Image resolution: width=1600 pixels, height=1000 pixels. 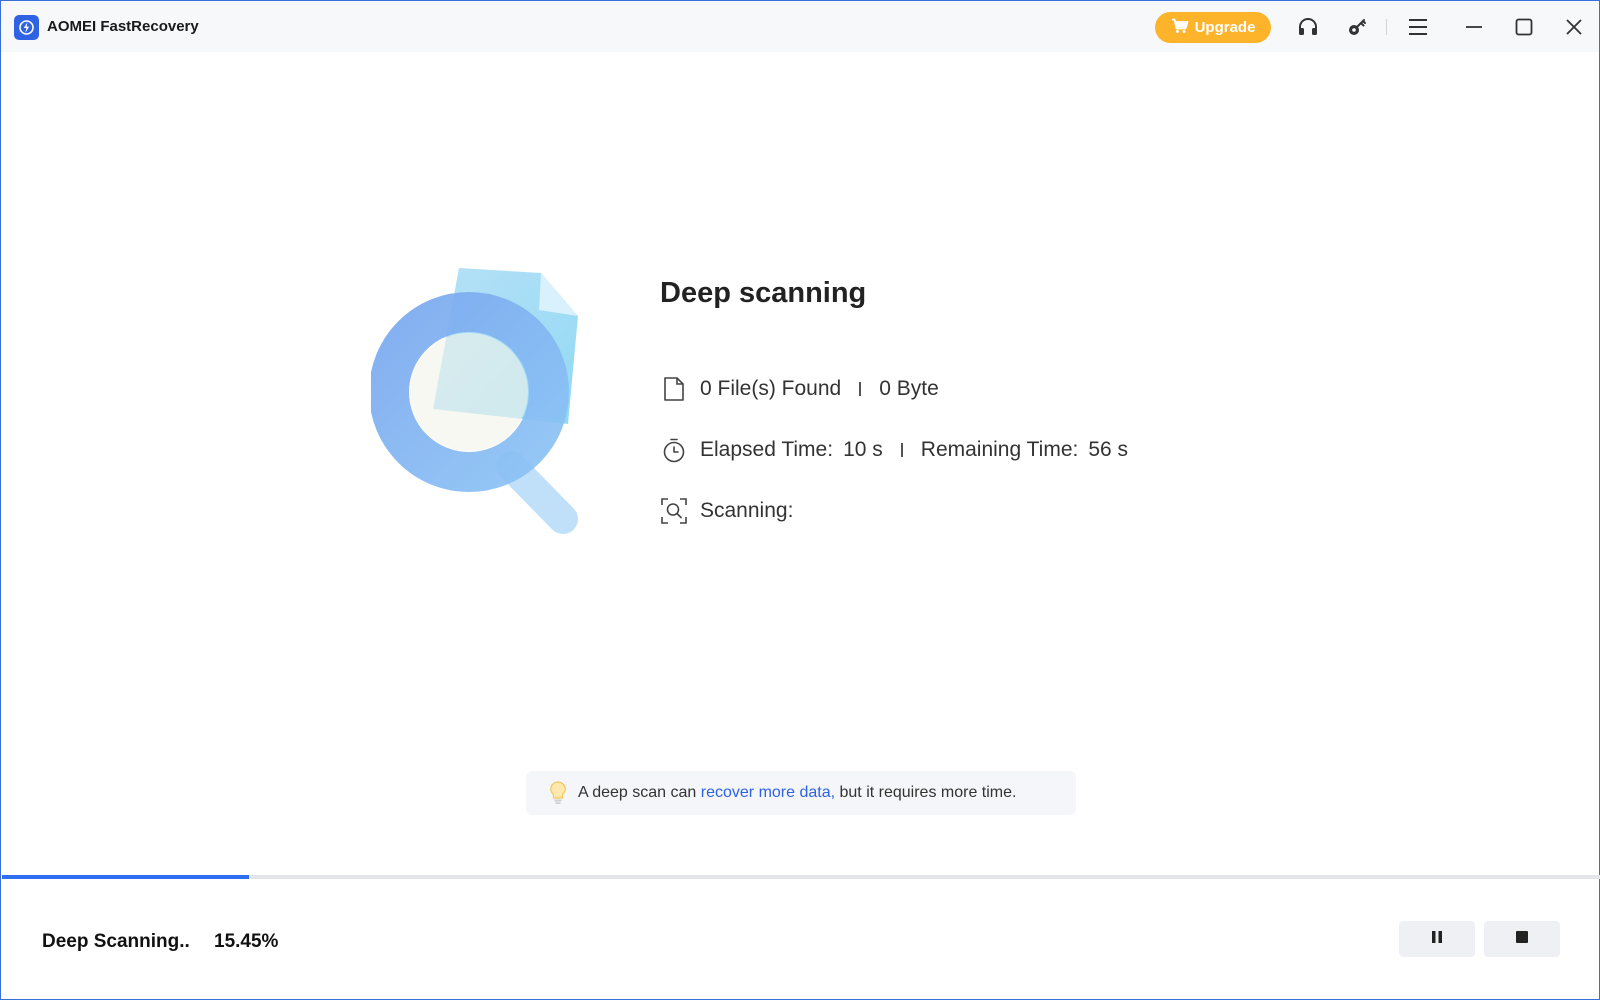 I want to click on files-found-row: 0 File(s) Found 0 Byte, so click(x=799, y=389).